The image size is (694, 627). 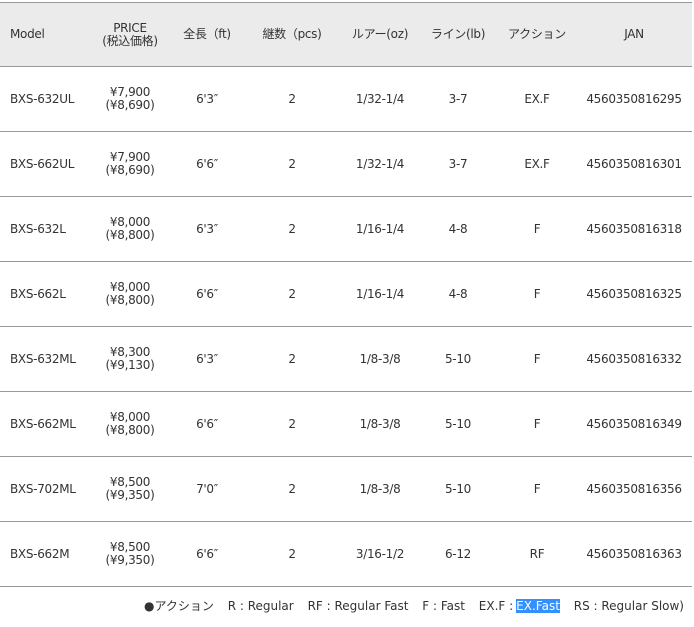 What do you see at coordinates (380, 34) in the screenshot?
I see `header-lure: ルアー(oz)` at bounding box center [380, 34].